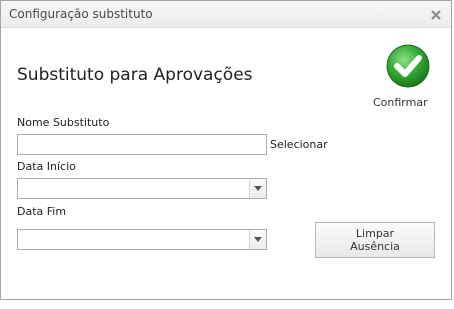 This screenshot has height=309, width=454. Describe the element at coordinates (226, 14) in the screenshot. I see `title-bar: Configuração substituto` at that location.